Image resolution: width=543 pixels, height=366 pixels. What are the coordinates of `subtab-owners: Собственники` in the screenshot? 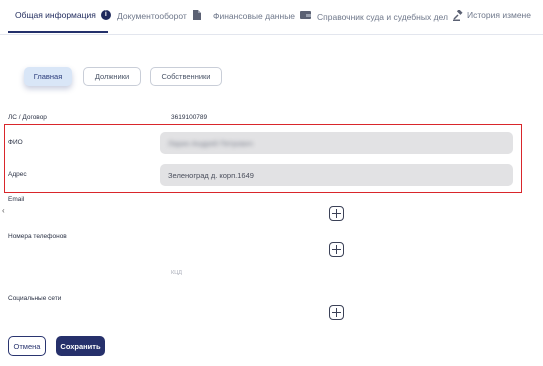 It's located at (186, 76).